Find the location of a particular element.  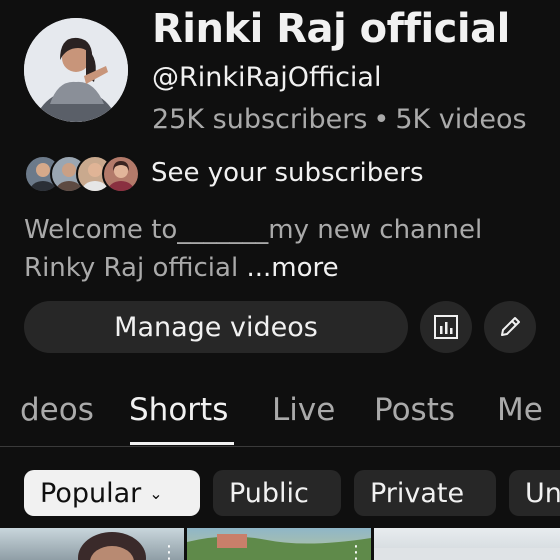

filter-chip-popular: Popular ⌄ is located at coordinates (112, 493).